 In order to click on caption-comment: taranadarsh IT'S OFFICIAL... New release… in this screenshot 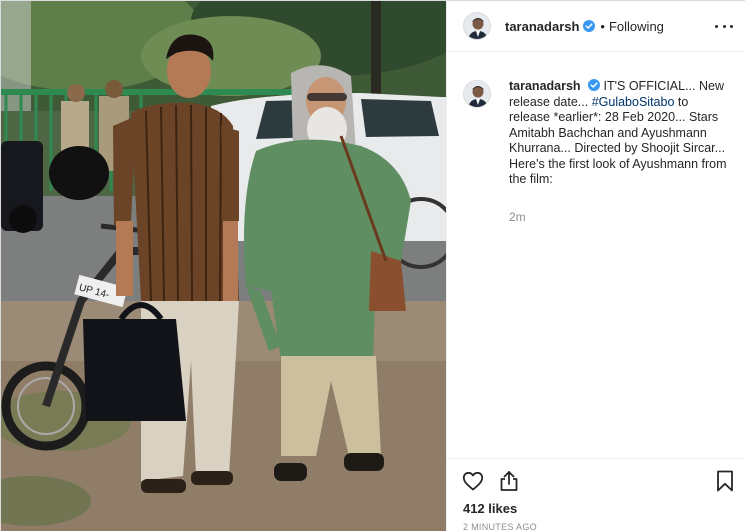, I will do `click(596, 146)`.